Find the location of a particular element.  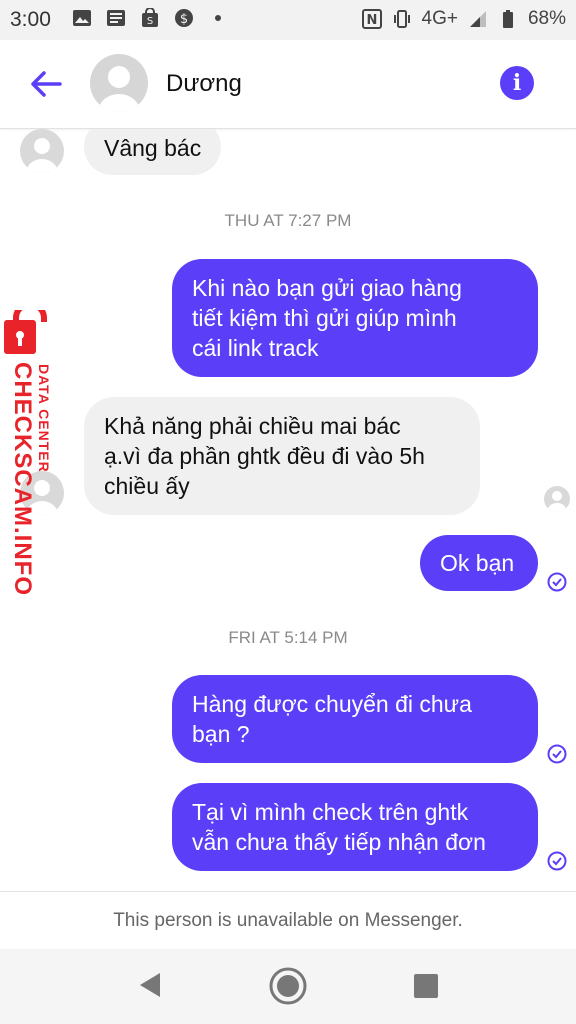

timestamp: THU AT 7:27 PM is located at coordinates (288, 220).